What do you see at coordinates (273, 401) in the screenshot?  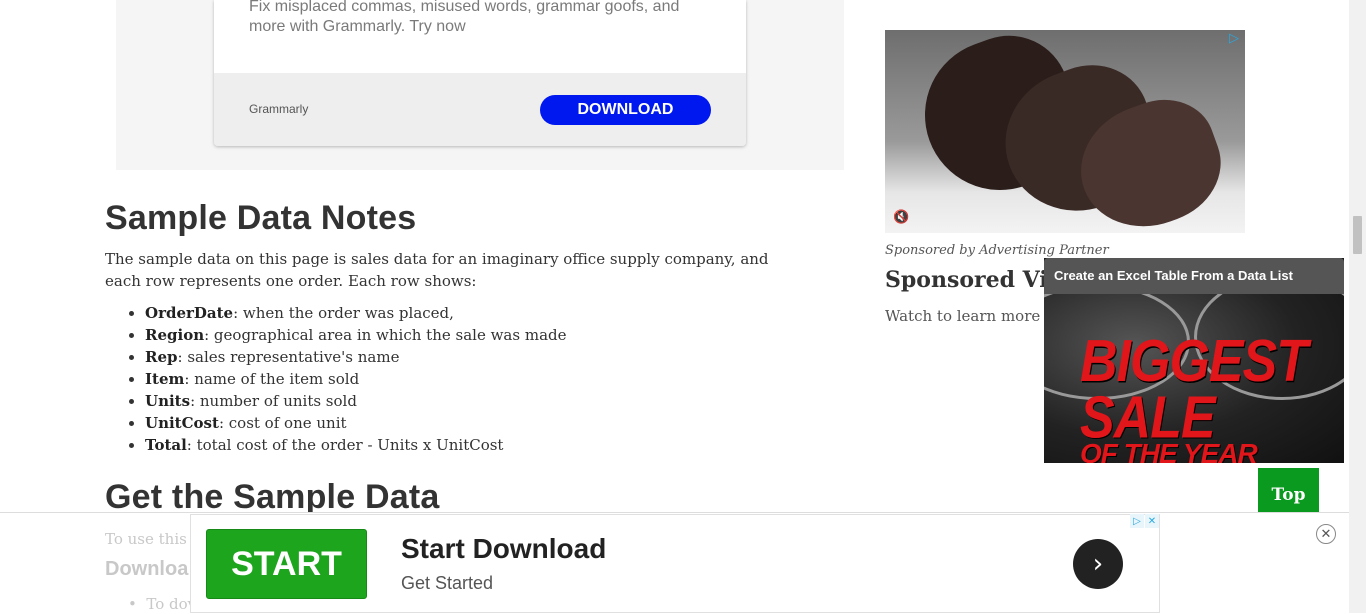 I see `field-desc: : number of units sold` at bounding box center [273, 401].